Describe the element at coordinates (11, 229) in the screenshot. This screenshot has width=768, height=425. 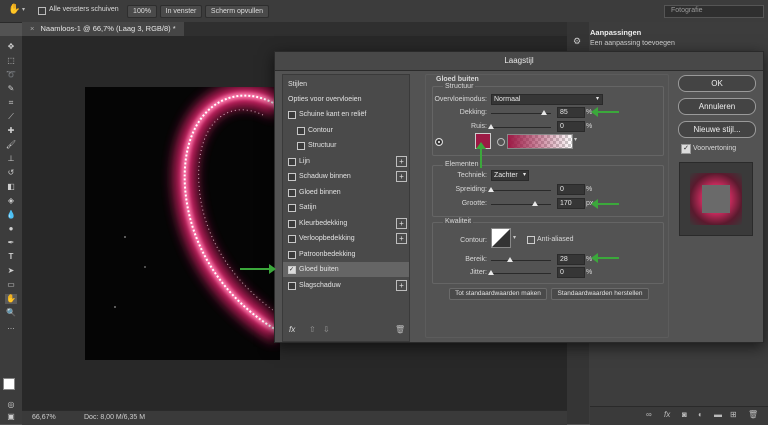
I see `dodge-tool-icon: ●` at that location.